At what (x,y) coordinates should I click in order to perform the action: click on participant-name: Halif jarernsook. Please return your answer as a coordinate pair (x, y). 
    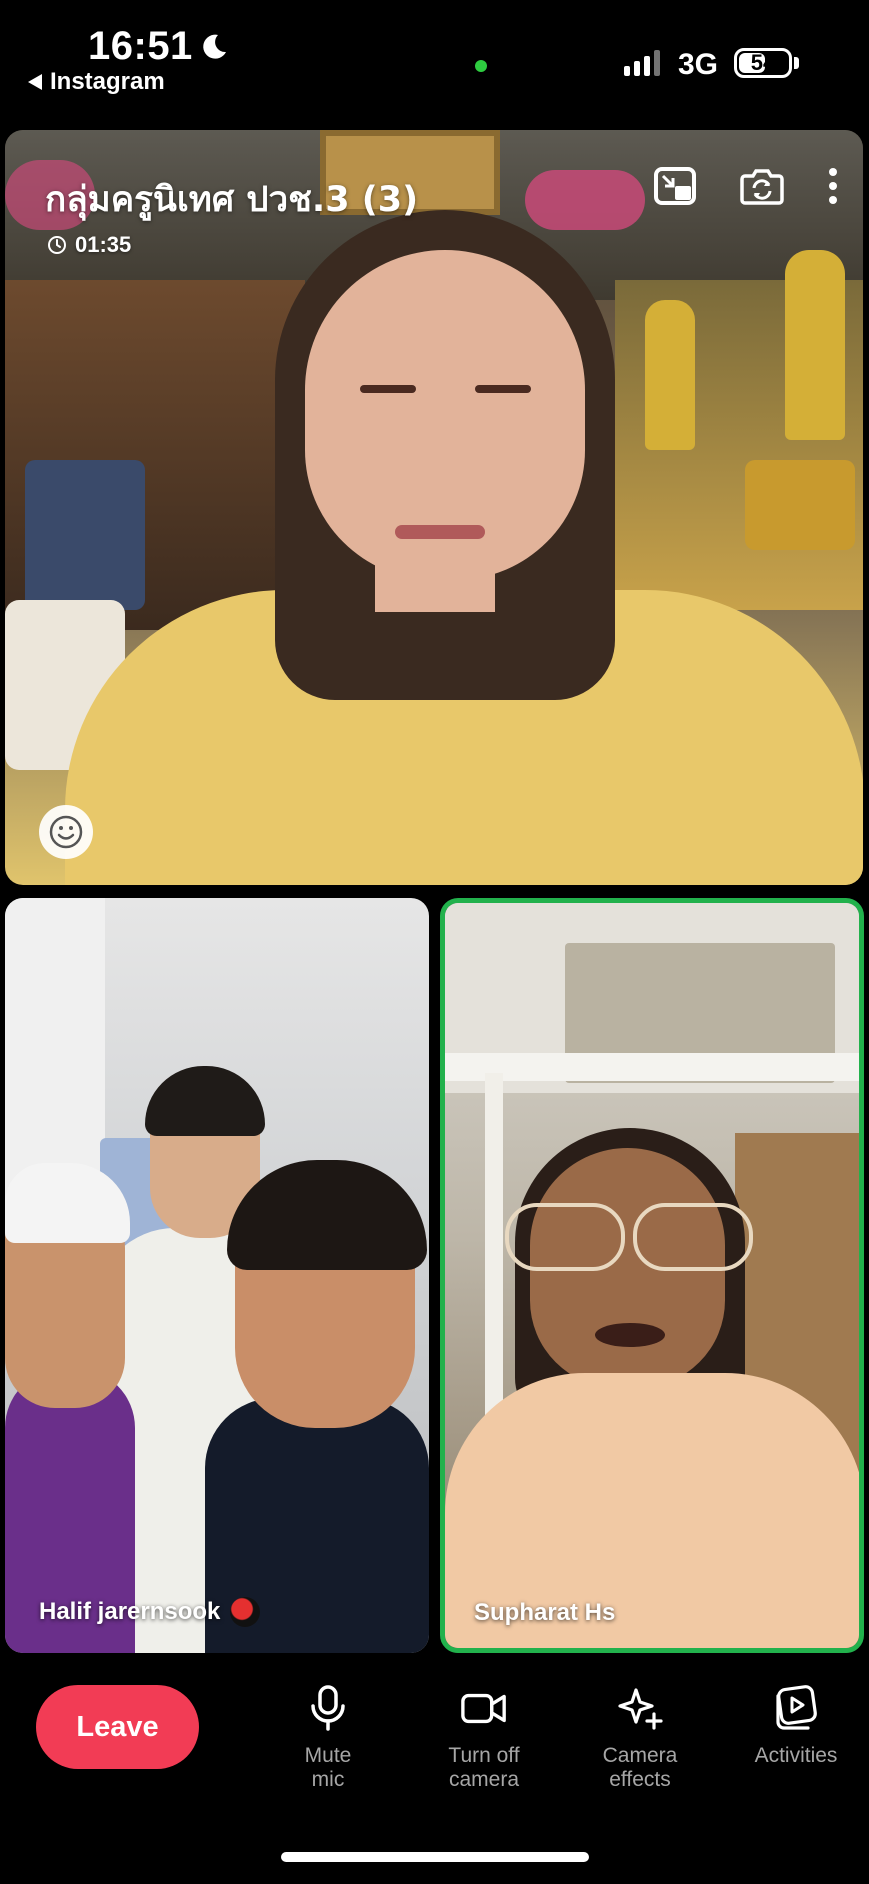
    Looking at the image, I should click on (130, 1611).